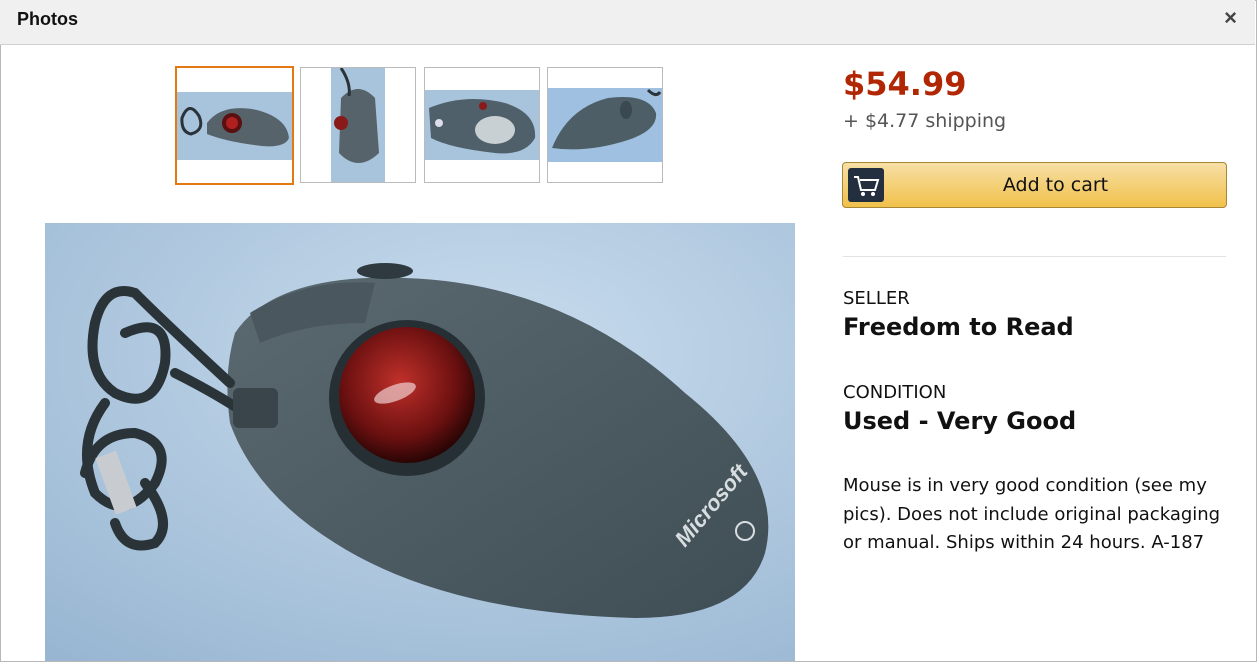 This screenshot has width=1257, height=662. What do you see at coordinates (958, 327) in the screenshot?
I see `seller-name: Freedom to Read` at bounding box center [958, 327].